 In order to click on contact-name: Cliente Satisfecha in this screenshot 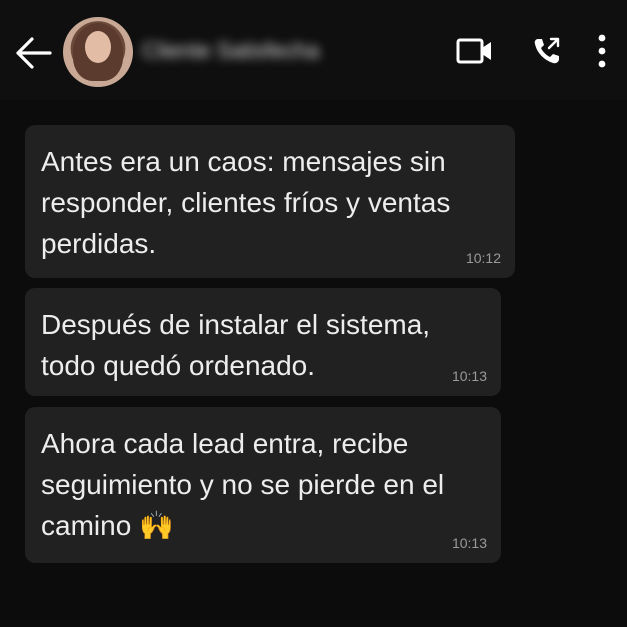, I will do `click(242, 52)`.